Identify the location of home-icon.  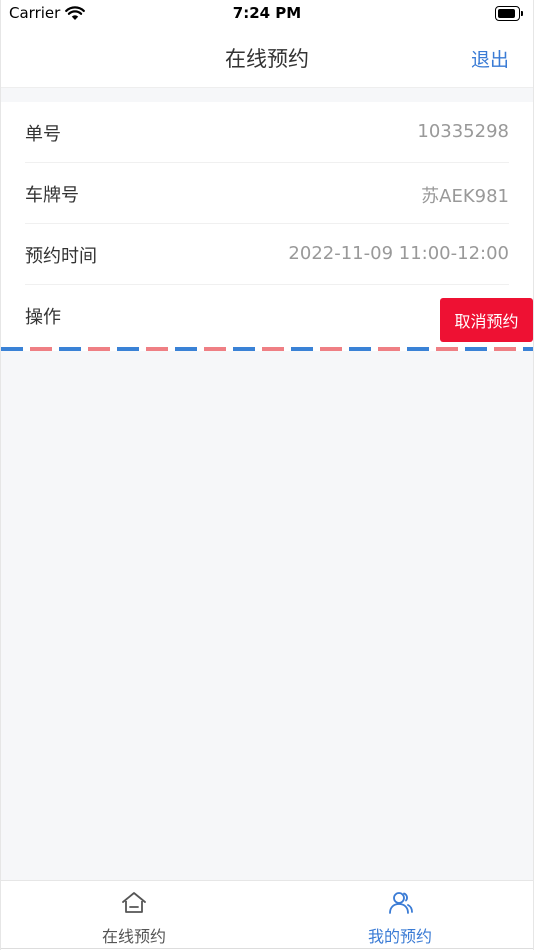
(134, 902).